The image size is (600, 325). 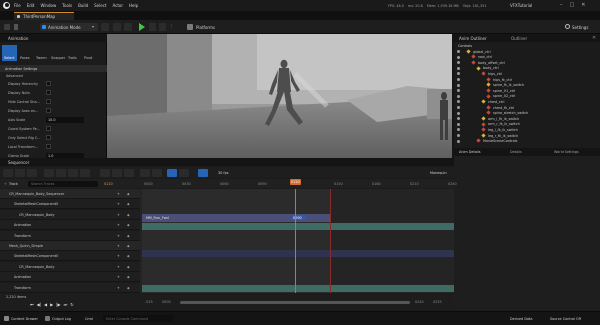 What do you see at coordinates (298, 217) in the screenshot?
I see `clip-marker: 0090` at bounding box center [298, 217].